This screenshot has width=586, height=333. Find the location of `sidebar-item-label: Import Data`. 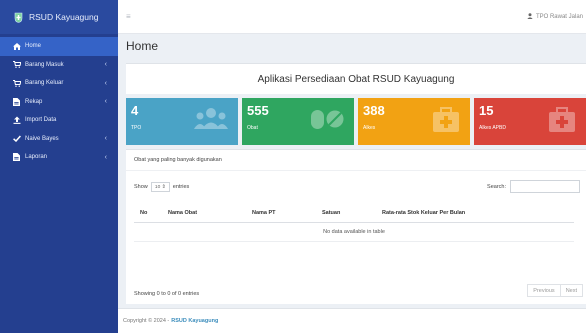

sidebar-item-label: Import Data is located at coordinates (41, 120).